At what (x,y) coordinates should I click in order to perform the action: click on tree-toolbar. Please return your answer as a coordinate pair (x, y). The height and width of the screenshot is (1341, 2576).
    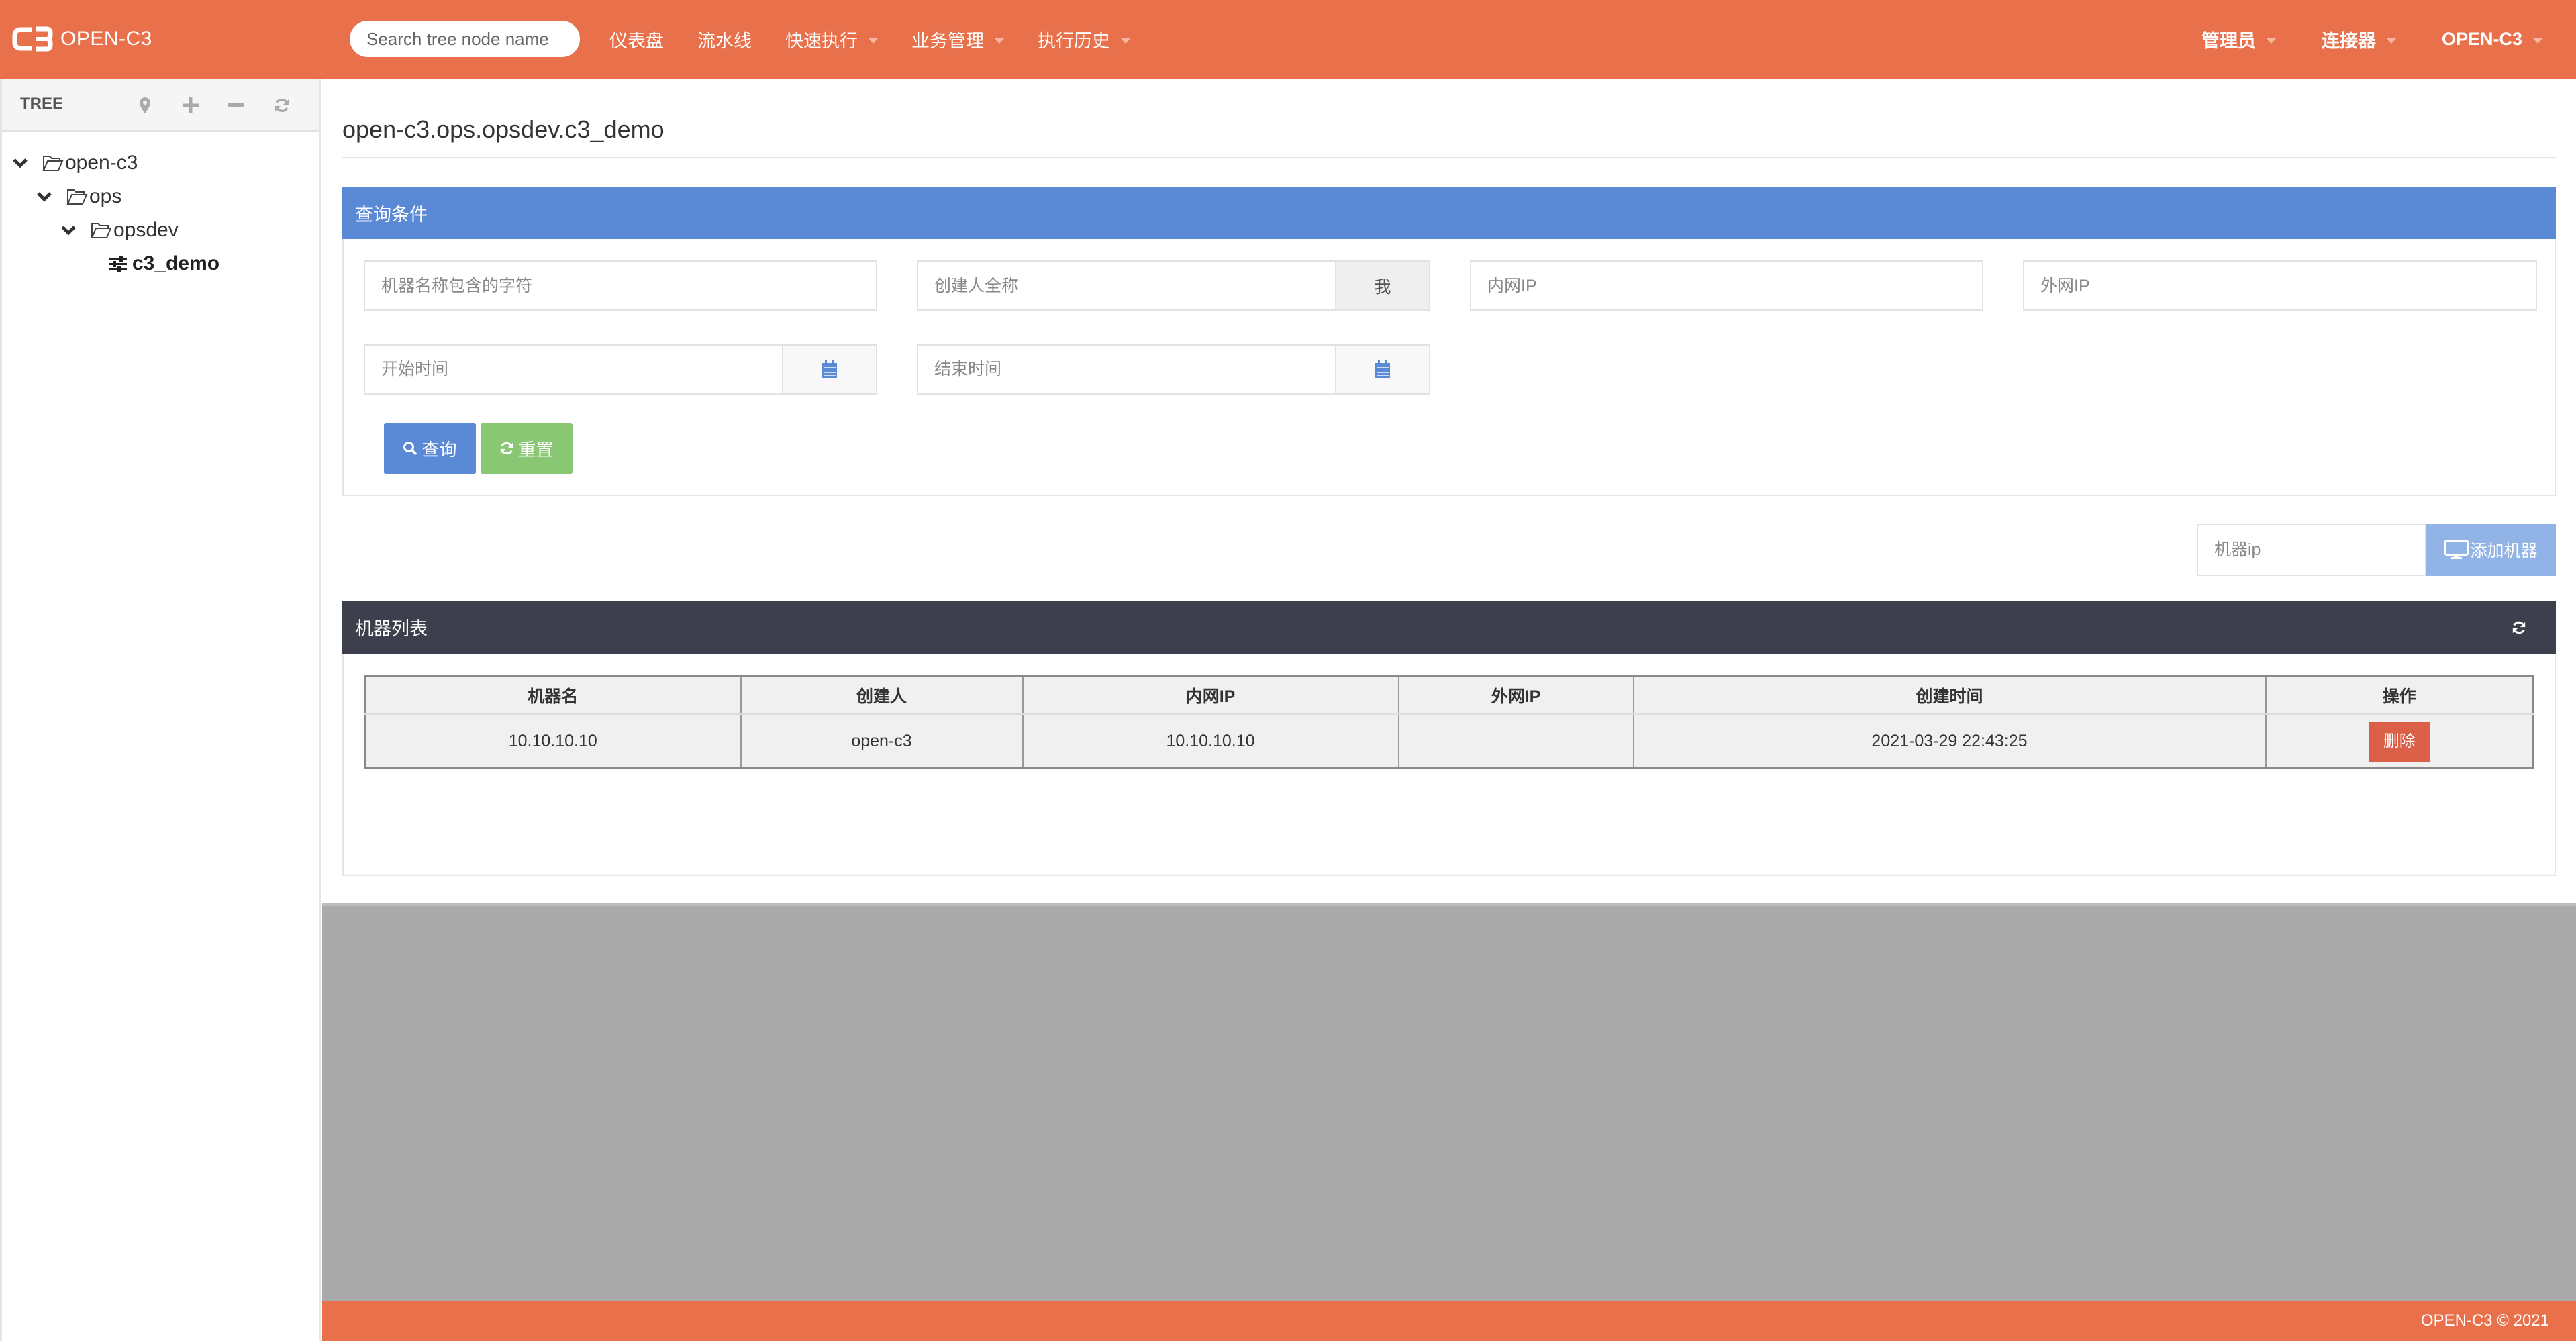
    Looking at the image, I should click on (213, 106).